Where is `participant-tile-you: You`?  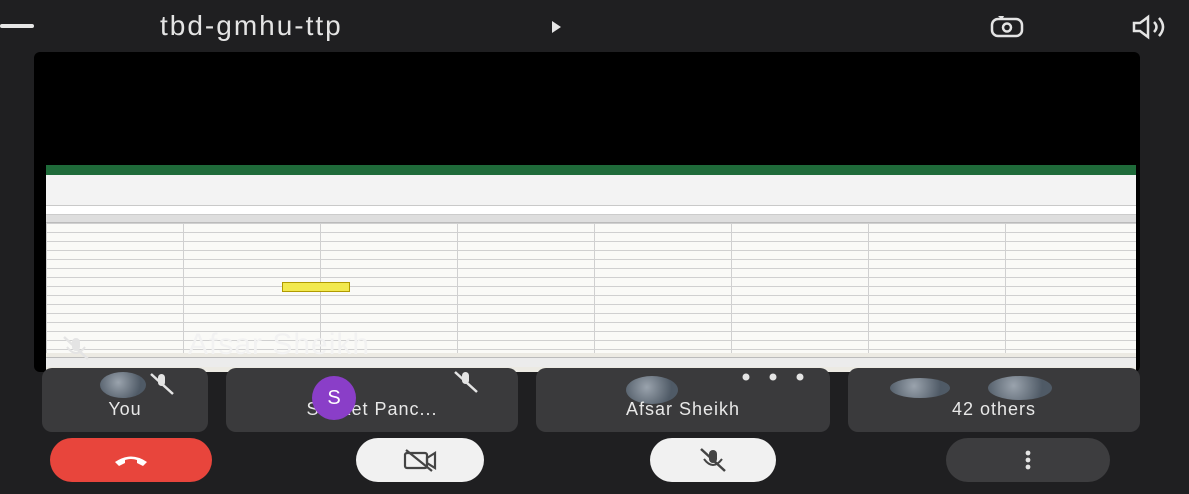 participant-tile-you: You is located at coordinates (125, 400).